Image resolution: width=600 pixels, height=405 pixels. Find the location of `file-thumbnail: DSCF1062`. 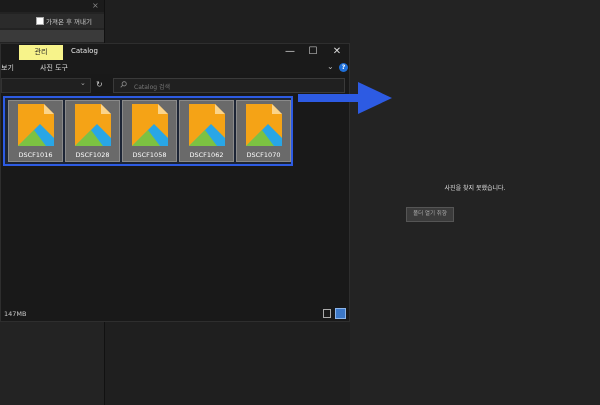

file-thumbnail: DSCF1062 is located at coordinates (206, 131).